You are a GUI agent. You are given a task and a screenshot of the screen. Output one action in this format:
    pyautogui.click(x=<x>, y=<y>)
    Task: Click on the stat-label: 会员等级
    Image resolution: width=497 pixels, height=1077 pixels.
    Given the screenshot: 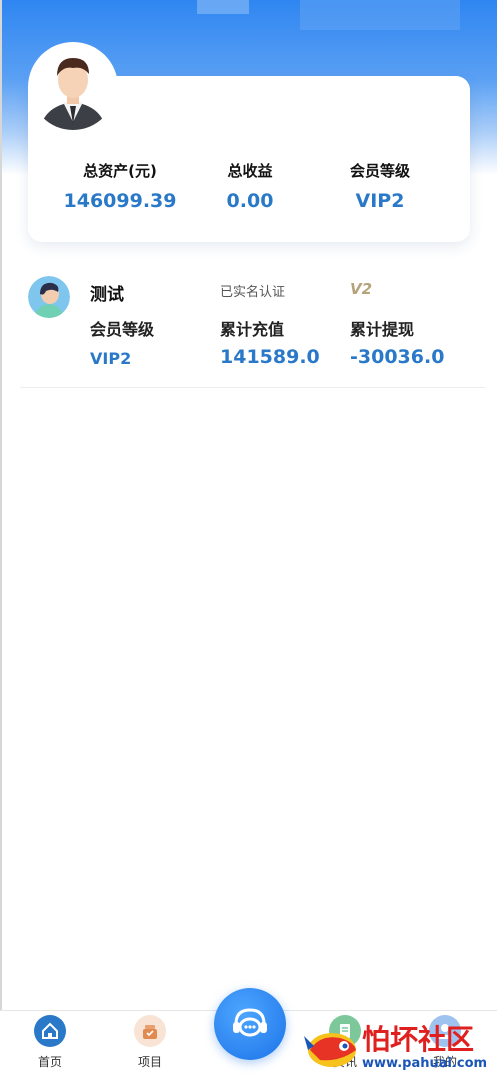 What is the action you would take?
    pyautogui.click(x=379, y=171)
    